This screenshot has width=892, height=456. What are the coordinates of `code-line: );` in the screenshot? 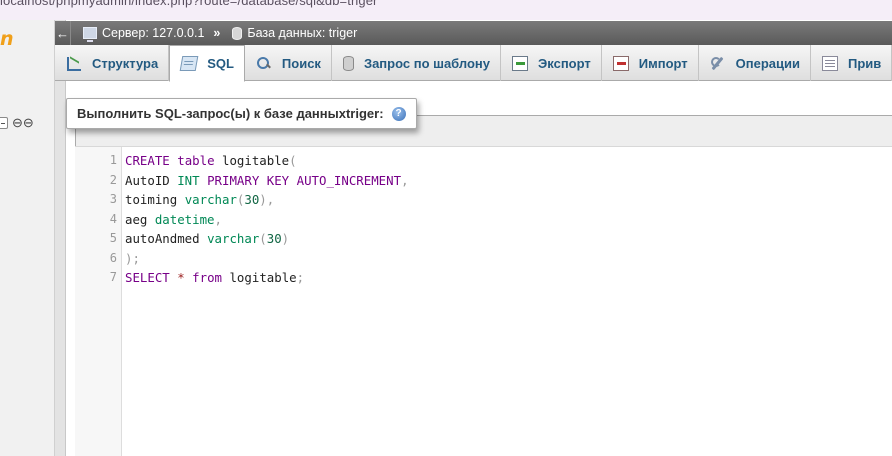 It's located at (132, 258).